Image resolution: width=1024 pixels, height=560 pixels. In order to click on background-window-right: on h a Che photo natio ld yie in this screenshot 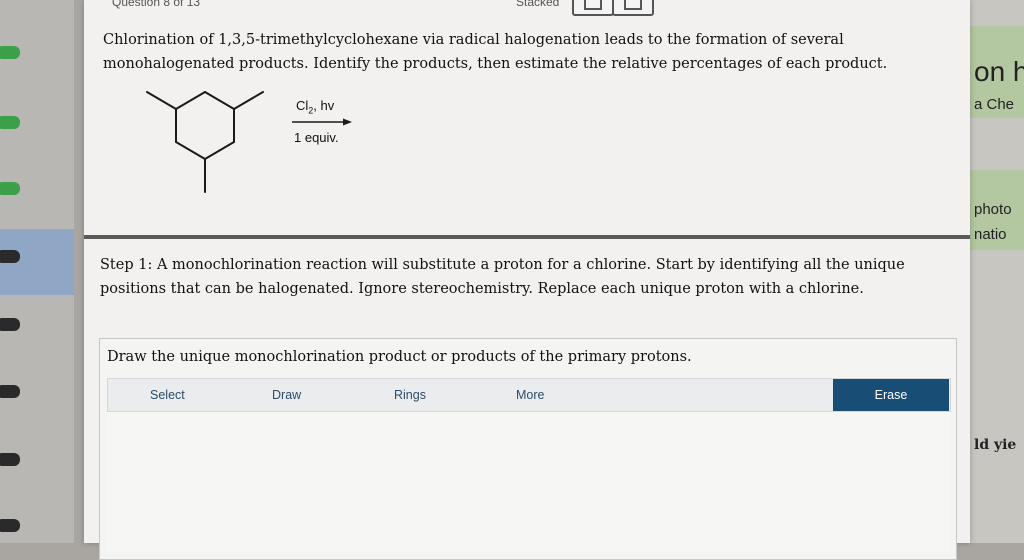, I will do `click(996, 271)`.